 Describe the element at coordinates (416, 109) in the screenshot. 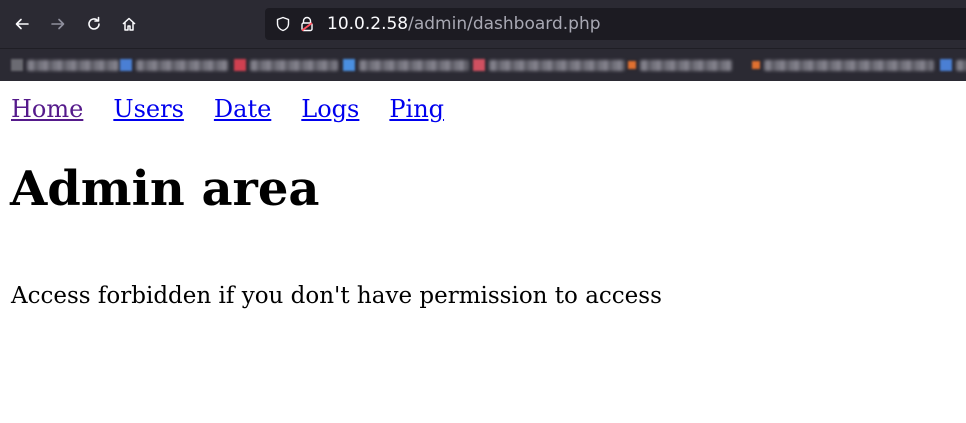

I see `nav-link-ping: Ping` at that location.